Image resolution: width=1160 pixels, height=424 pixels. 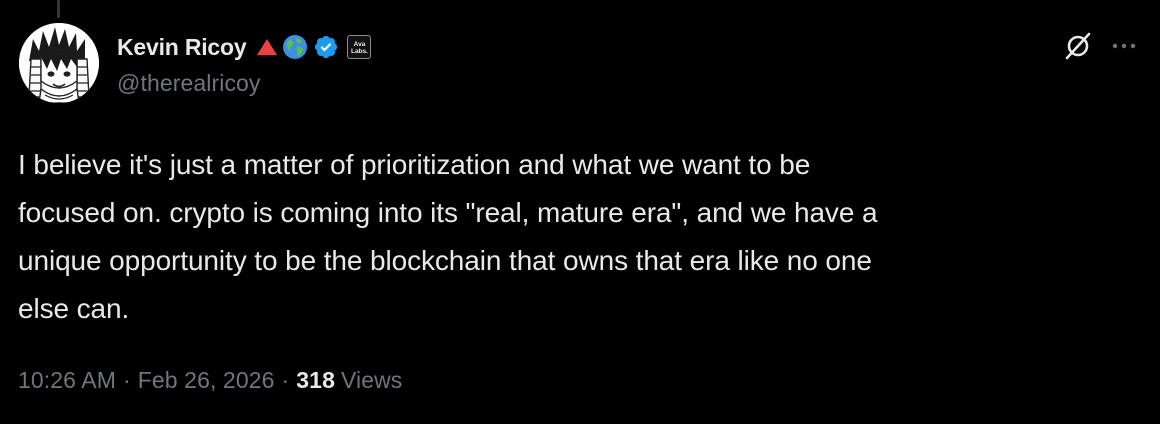 What do you see at coordinates (1101, 46) in the screenshot?
I see `tweet-top-actions` at bounding box center [1101, 46].